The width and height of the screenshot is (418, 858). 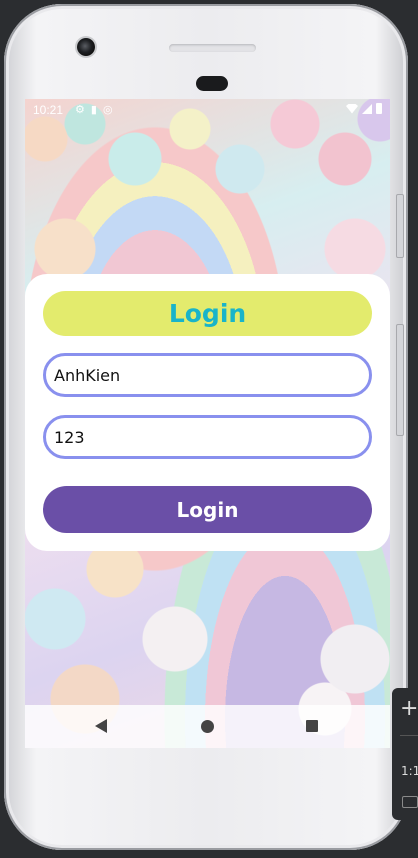 What do you see at coordinates (212, 48) in the screenshot?
I see `earpiece-speaker` at bounding box center [212, 48].